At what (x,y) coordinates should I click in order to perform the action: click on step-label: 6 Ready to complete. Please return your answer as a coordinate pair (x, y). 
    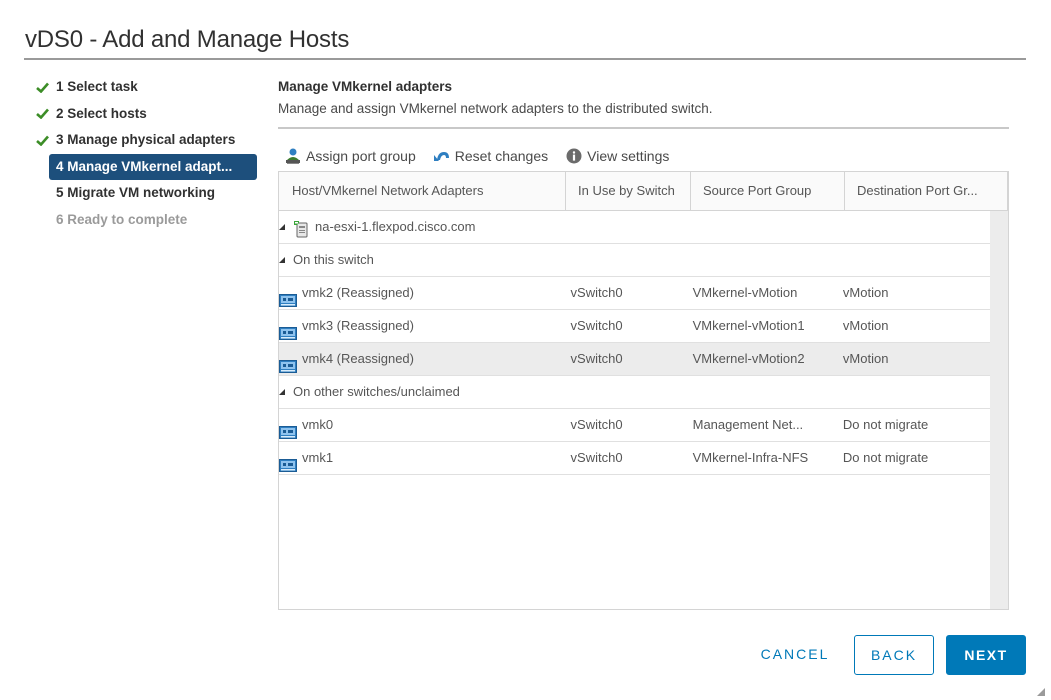
    Looking at the image, I should click on (122, 219).